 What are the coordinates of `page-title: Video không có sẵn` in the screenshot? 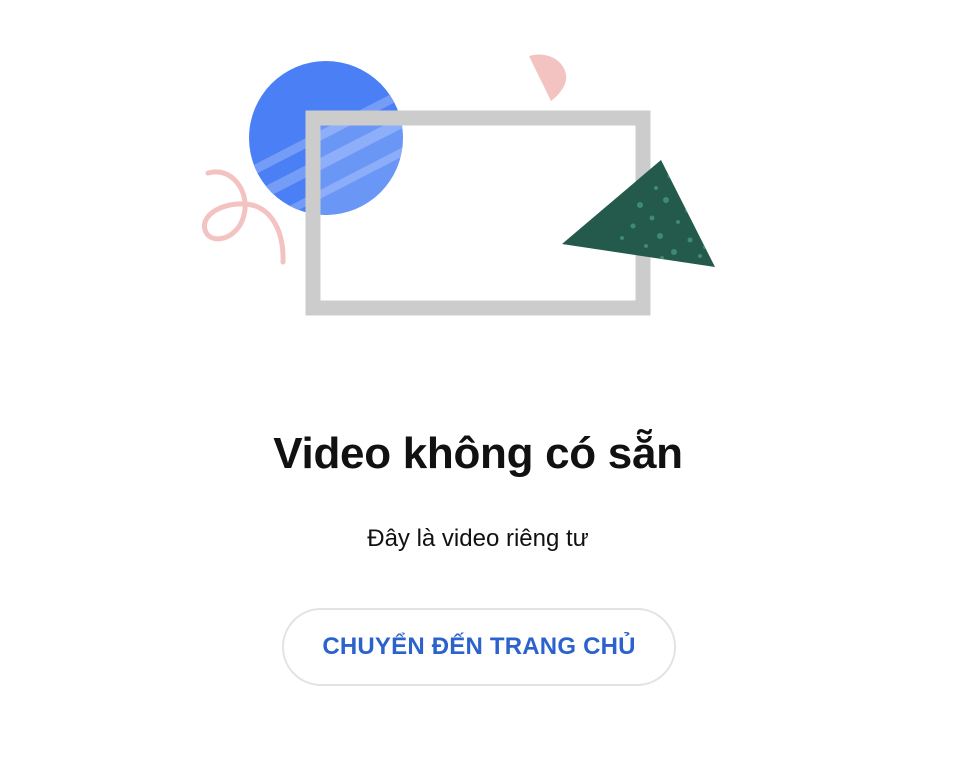 It's located at (478, 453).